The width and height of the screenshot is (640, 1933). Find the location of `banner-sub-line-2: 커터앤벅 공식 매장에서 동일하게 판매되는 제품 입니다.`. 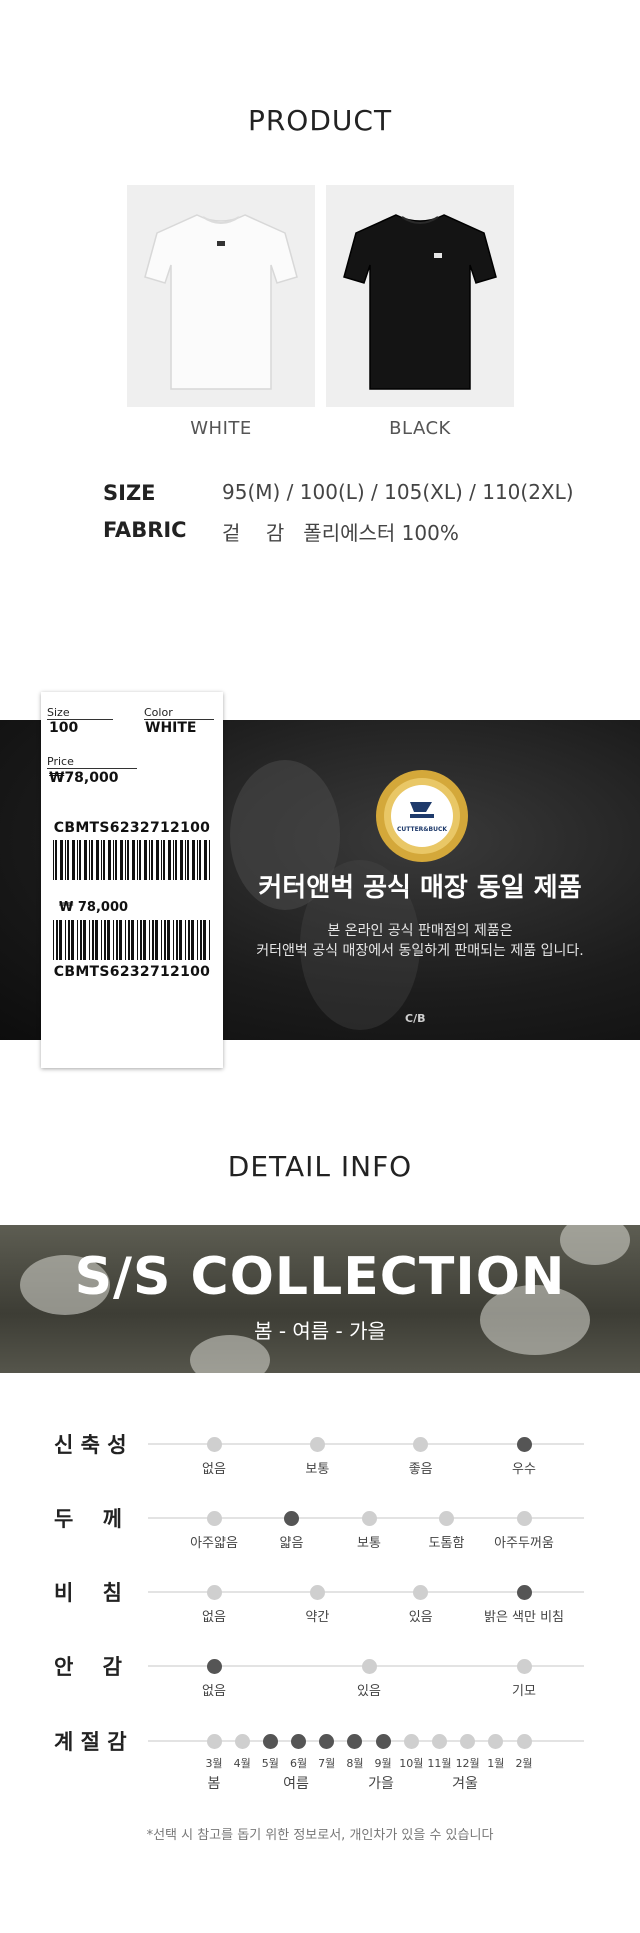

banner-sub-line-2: 커터앤벅 공식 매장에서 동일하게 판매되는 제품 입니다. is located at coordinates (420, 951).